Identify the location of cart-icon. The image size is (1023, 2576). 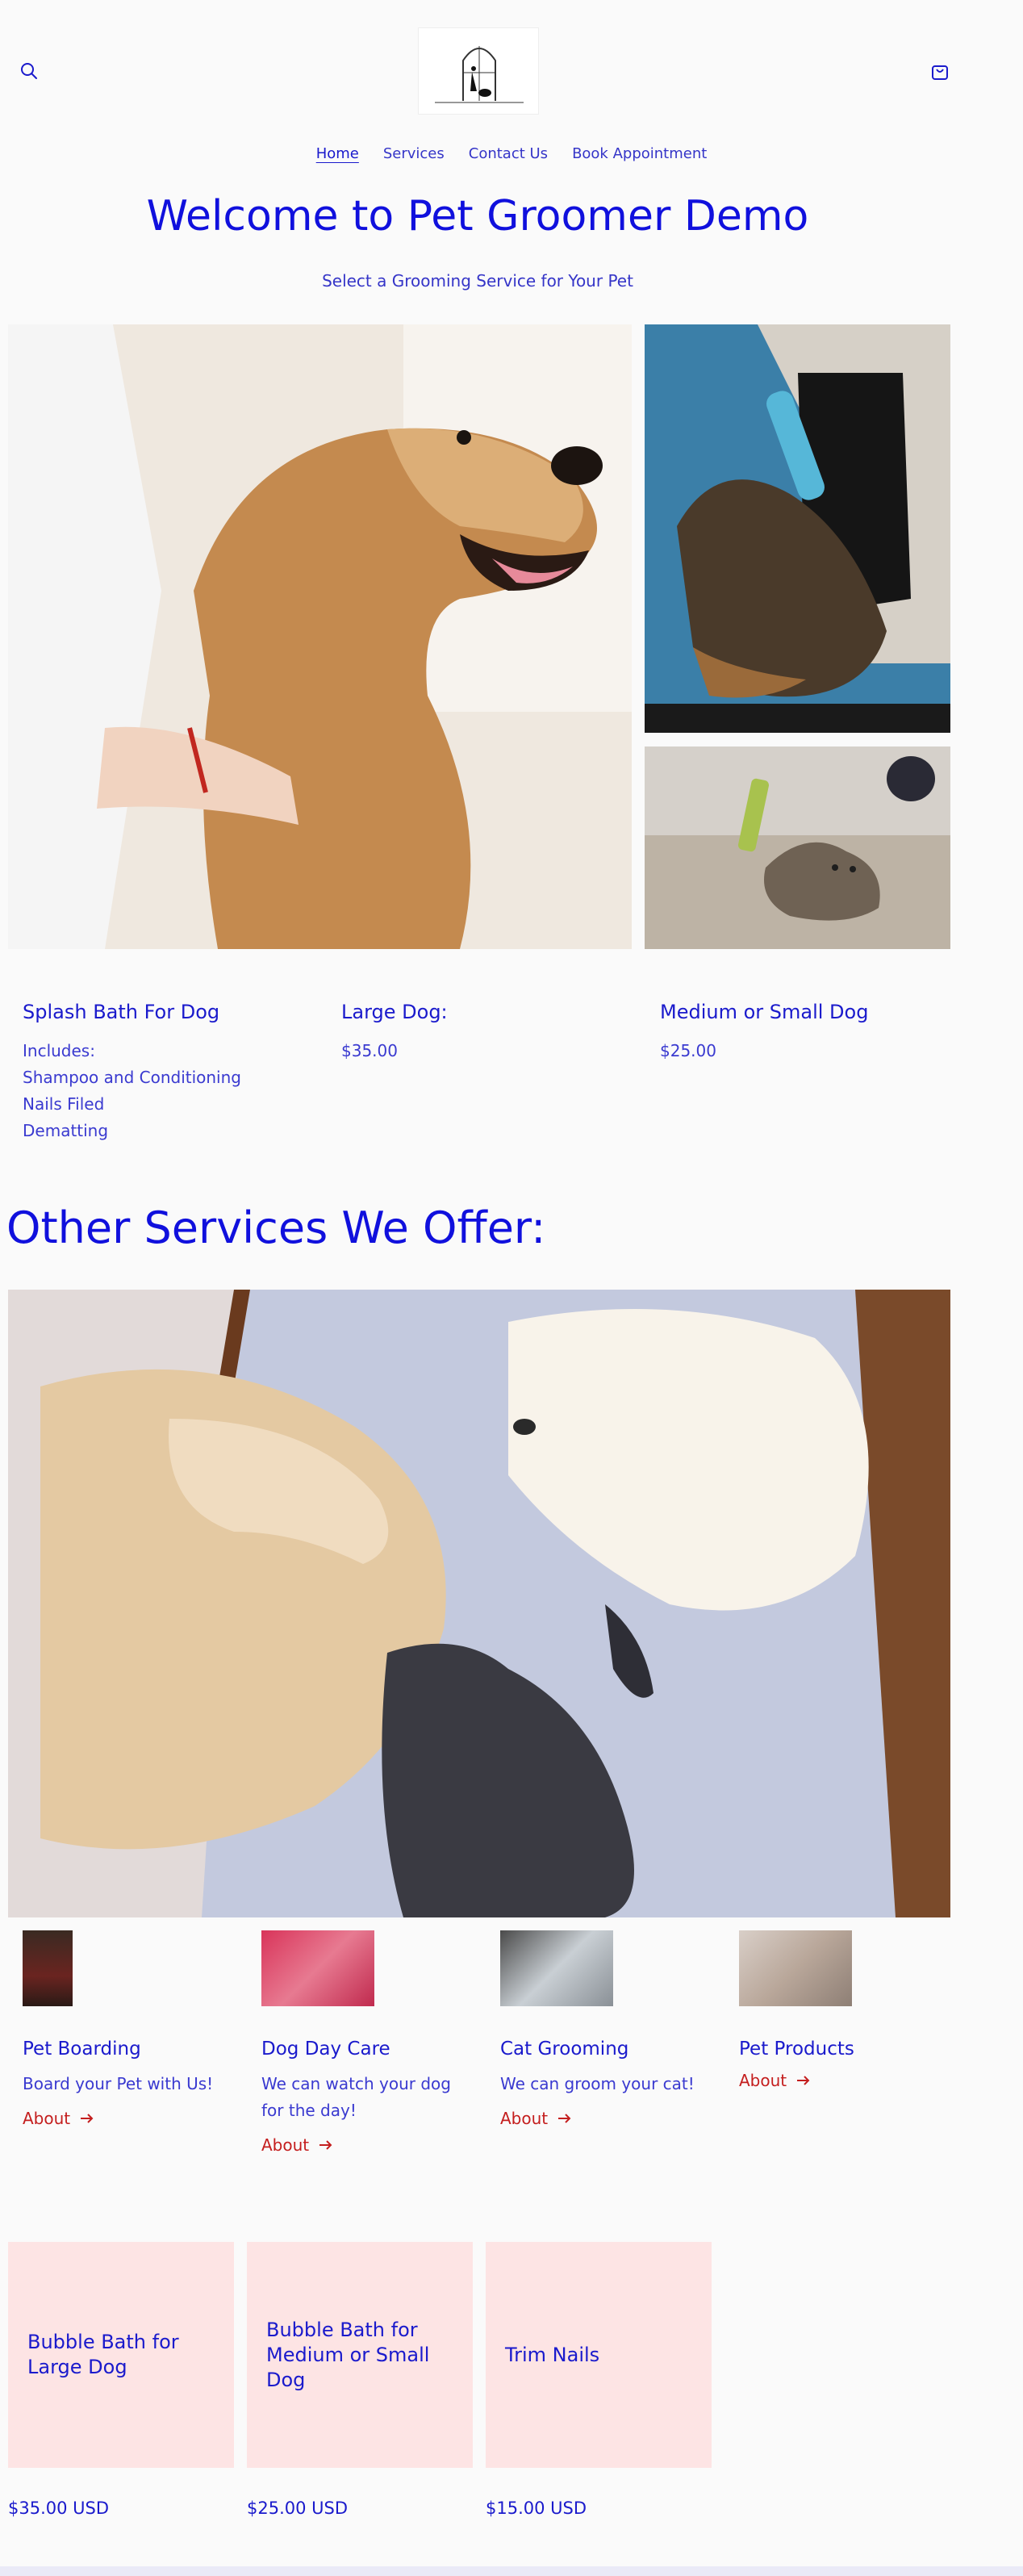
(940, 71).